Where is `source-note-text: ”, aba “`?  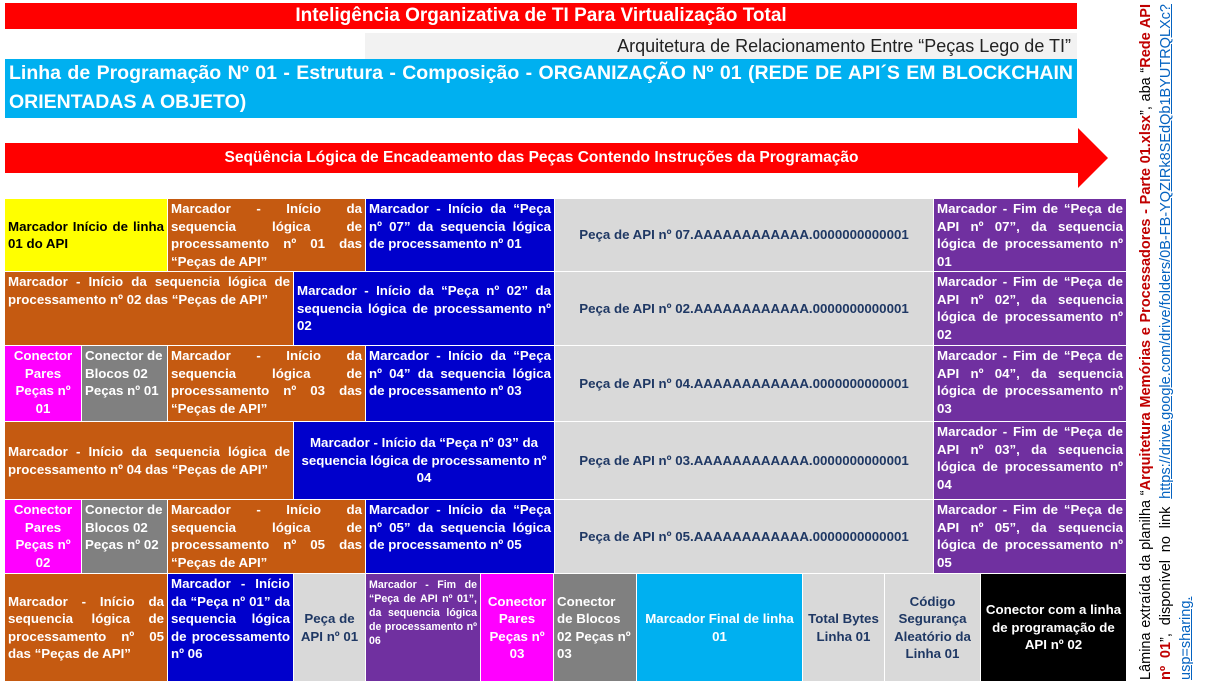
source-note-text: ”, aba “ is located at coordinates (1146, 91).